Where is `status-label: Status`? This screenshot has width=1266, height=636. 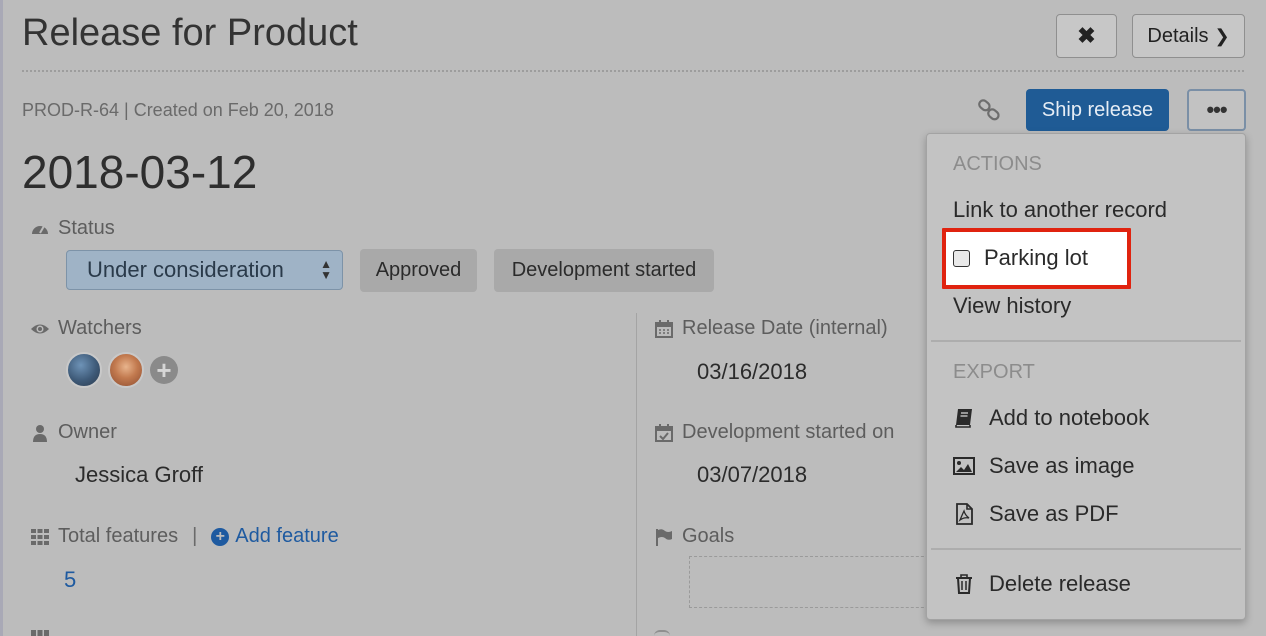 status-label: Status is located at coordinates (72, 228).